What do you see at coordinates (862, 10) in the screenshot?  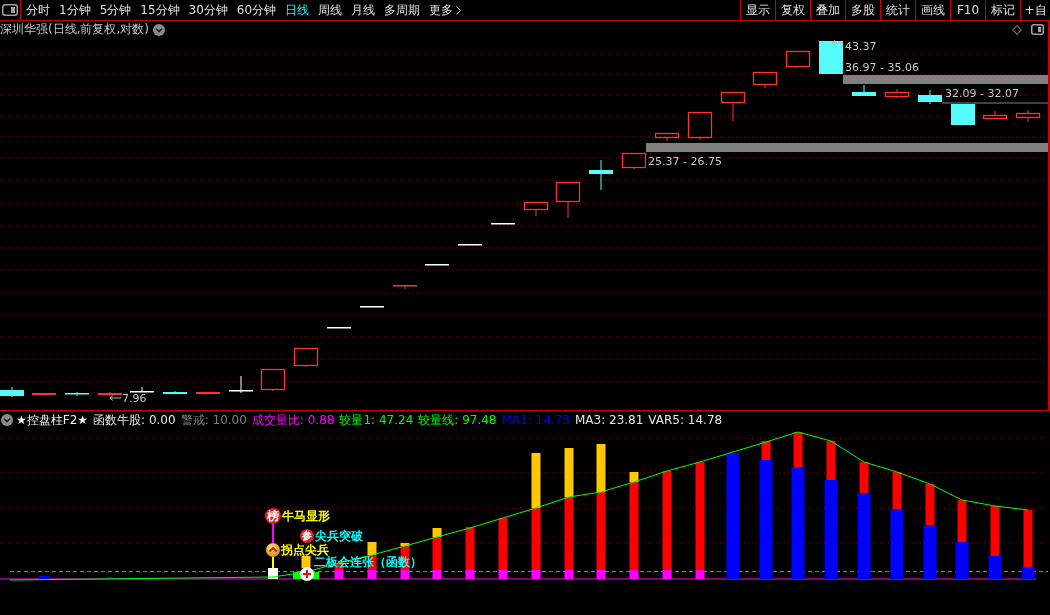 I see `toolbar-button: 多股` at bounding box center [862, 10].